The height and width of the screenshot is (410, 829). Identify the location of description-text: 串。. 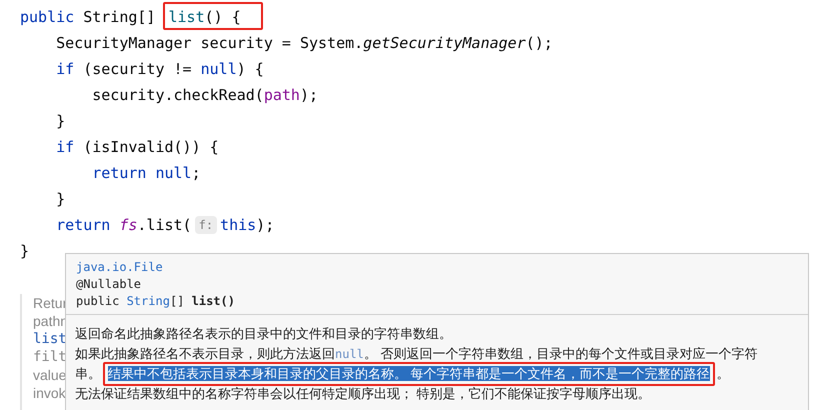
(88, 374).